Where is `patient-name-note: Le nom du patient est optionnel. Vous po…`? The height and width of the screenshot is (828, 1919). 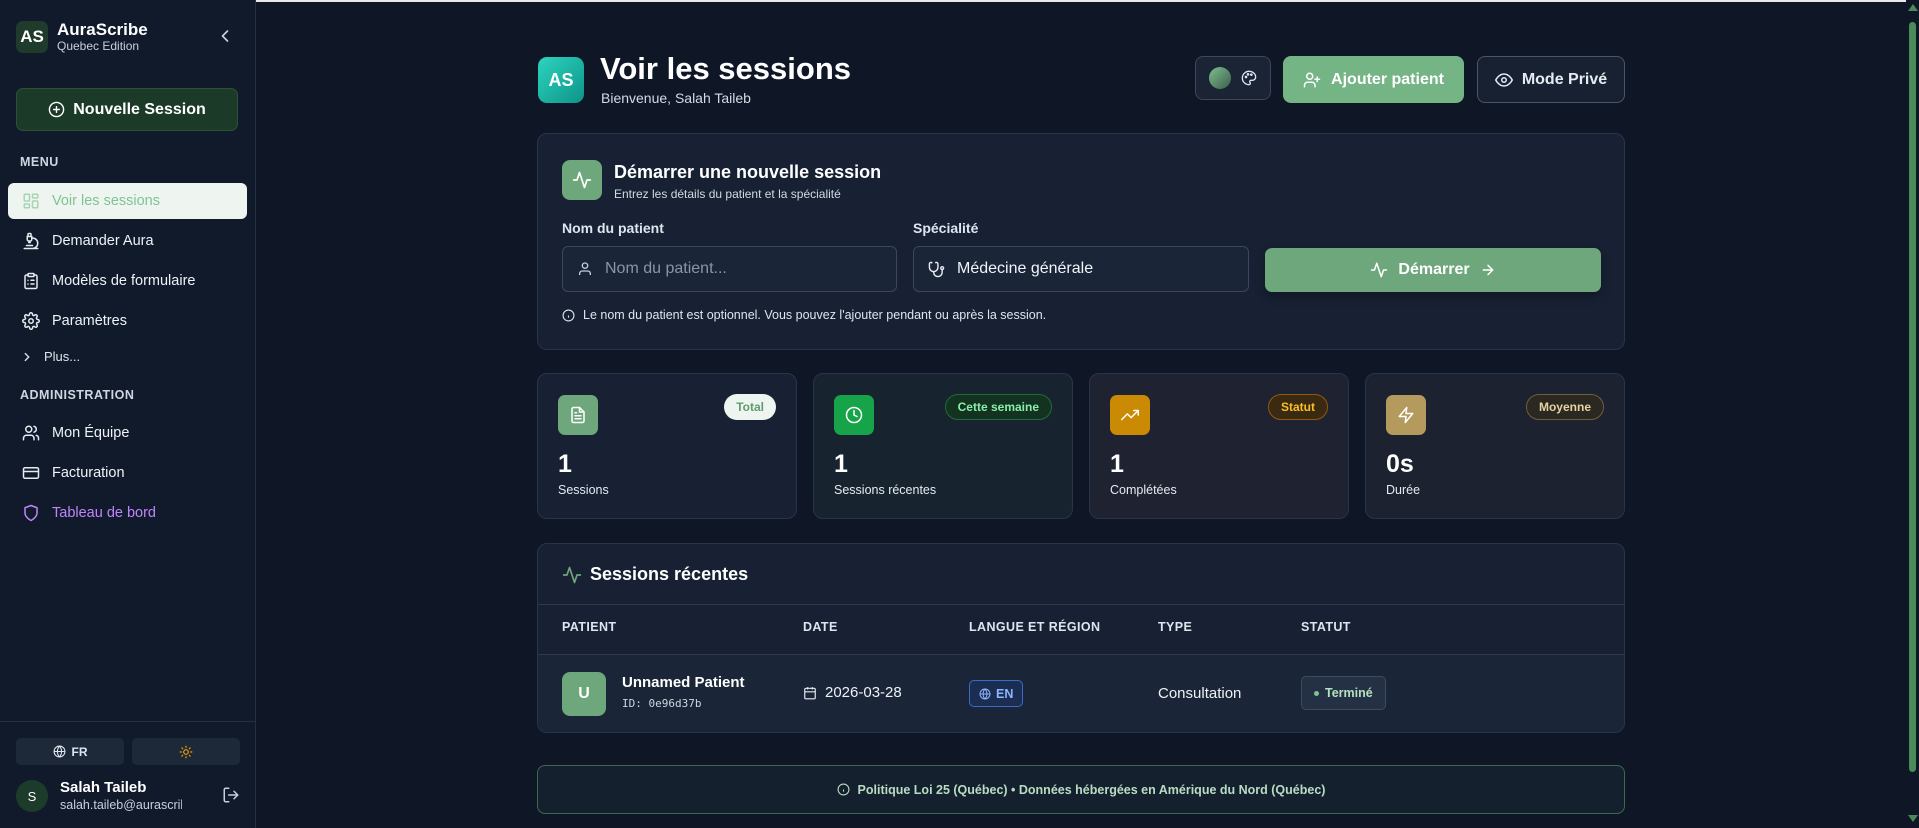 patient-name-note: Le nom du patient est optionnel. Vous po… is located at coordinates (804, 315).